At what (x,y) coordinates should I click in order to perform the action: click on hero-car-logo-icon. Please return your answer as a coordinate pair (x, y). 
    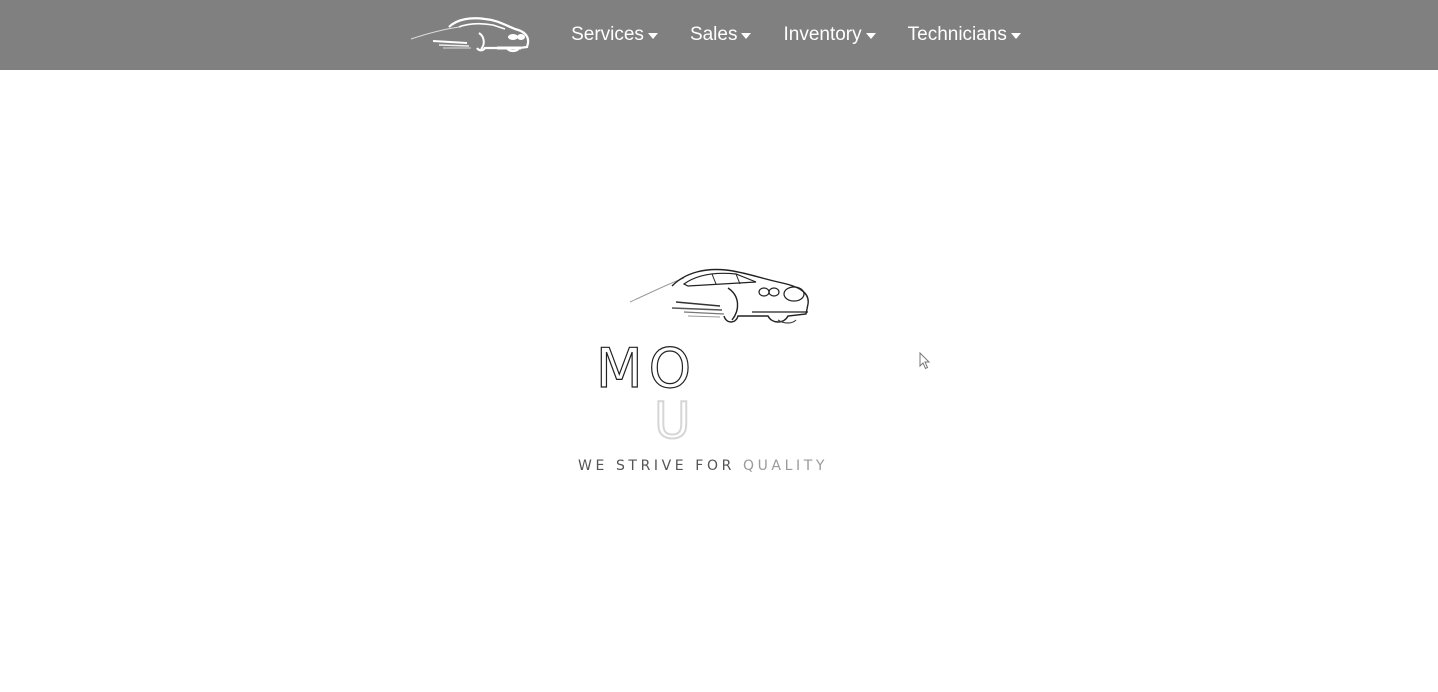
    Looking at the image, I should click on (719, 296).